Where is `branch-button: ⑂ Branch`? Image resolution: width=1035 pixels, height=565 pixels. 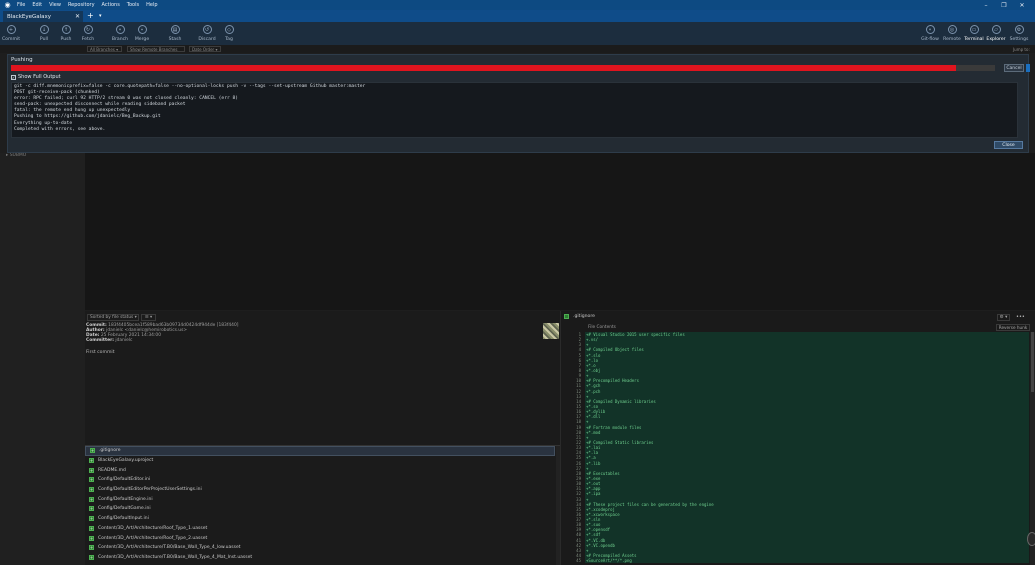 branch-button: ⑂ Branch is located at coordinates (120, 33).